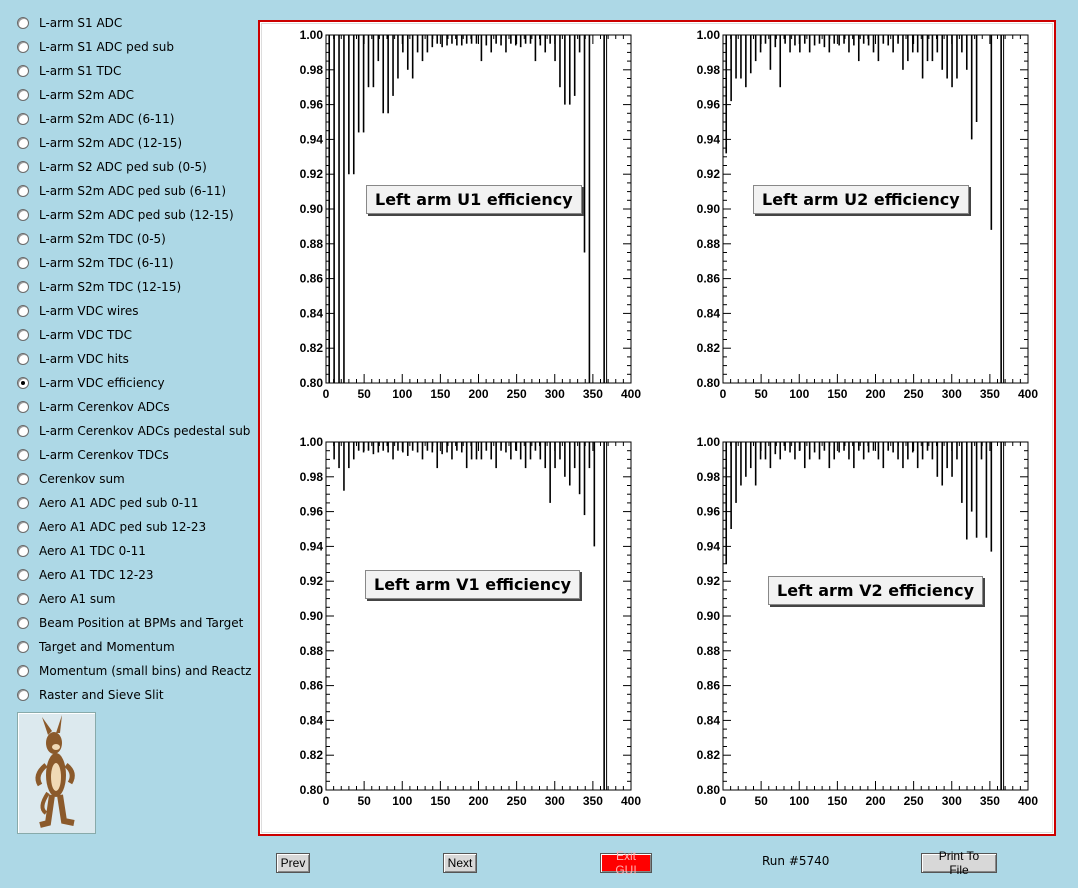 This screenshot has height=888, width=1078. I want to click on histogram-option-label: L-arm S1 TDC, so click(80, 71).